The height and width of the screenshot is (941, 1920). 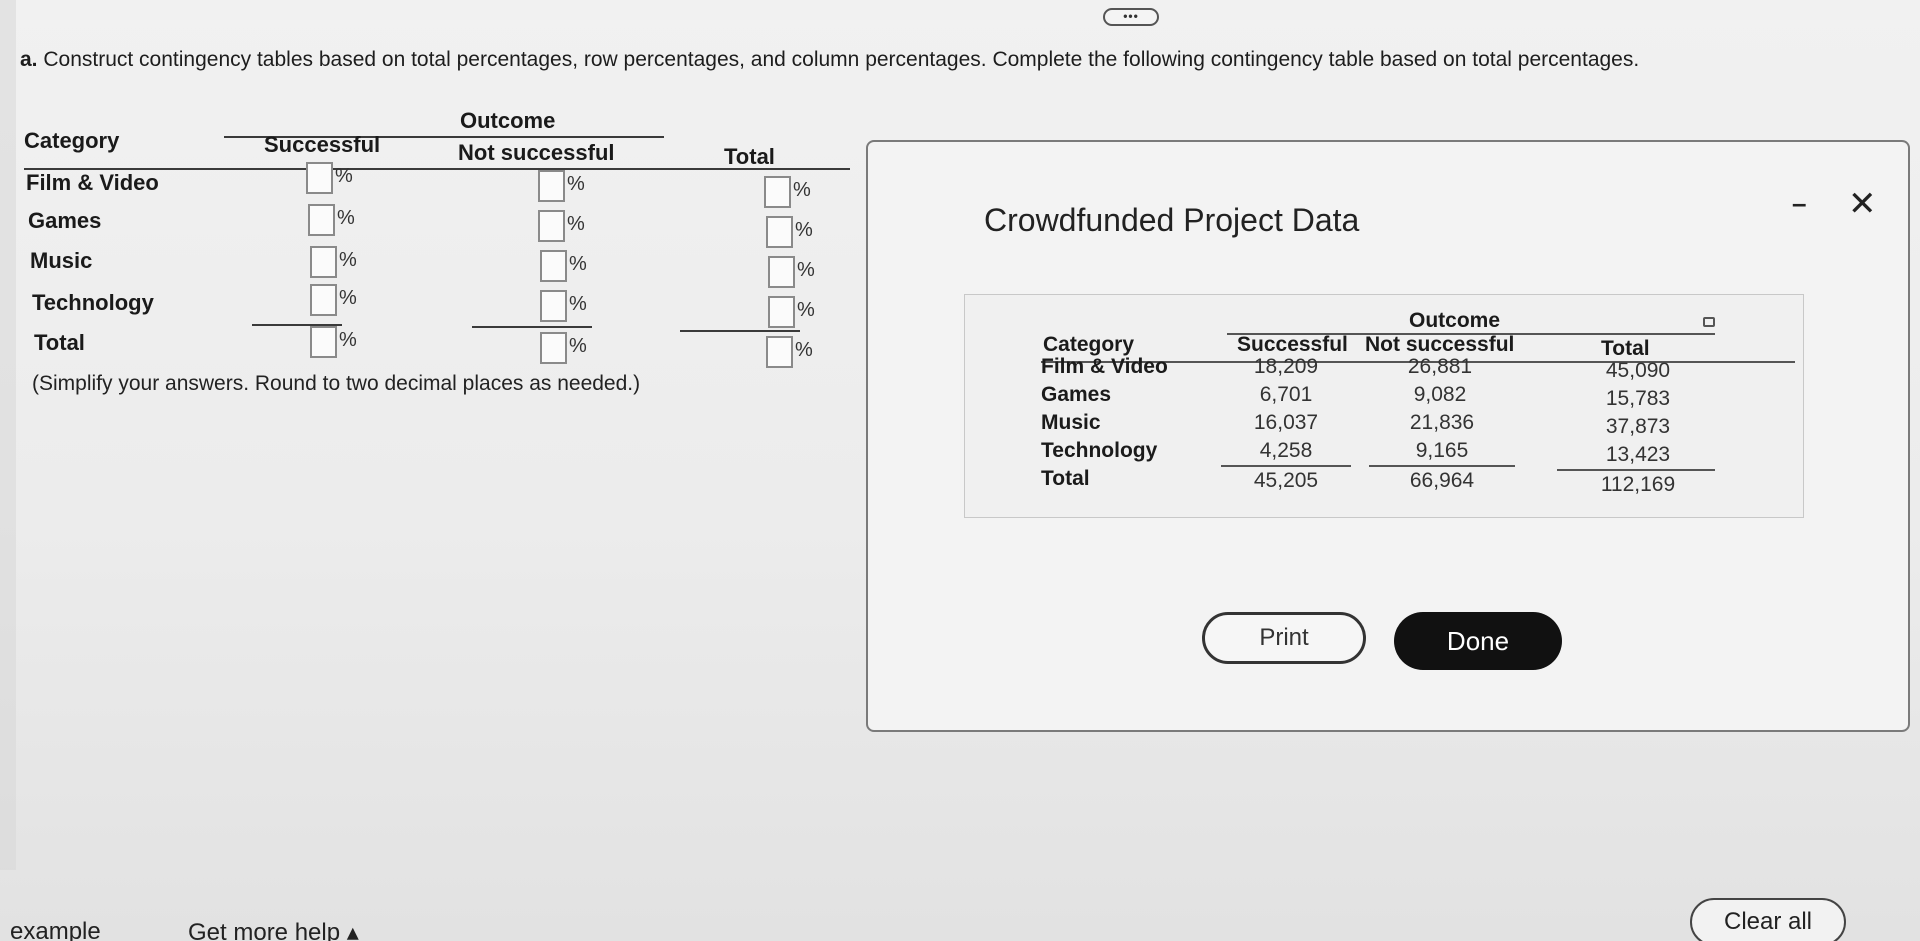 I want to click on data-cell-successful: 6,701, so click(x=1286, y=394).